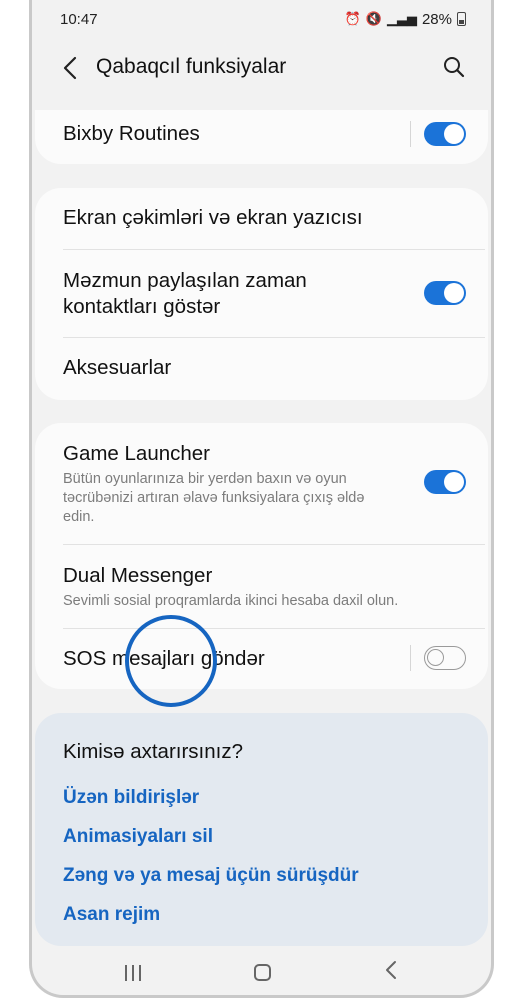 The height and width of the screenshot is (1000, 525). I want to click on app-bar: Qabaqcıl funksiyalar, so click(261, 68).